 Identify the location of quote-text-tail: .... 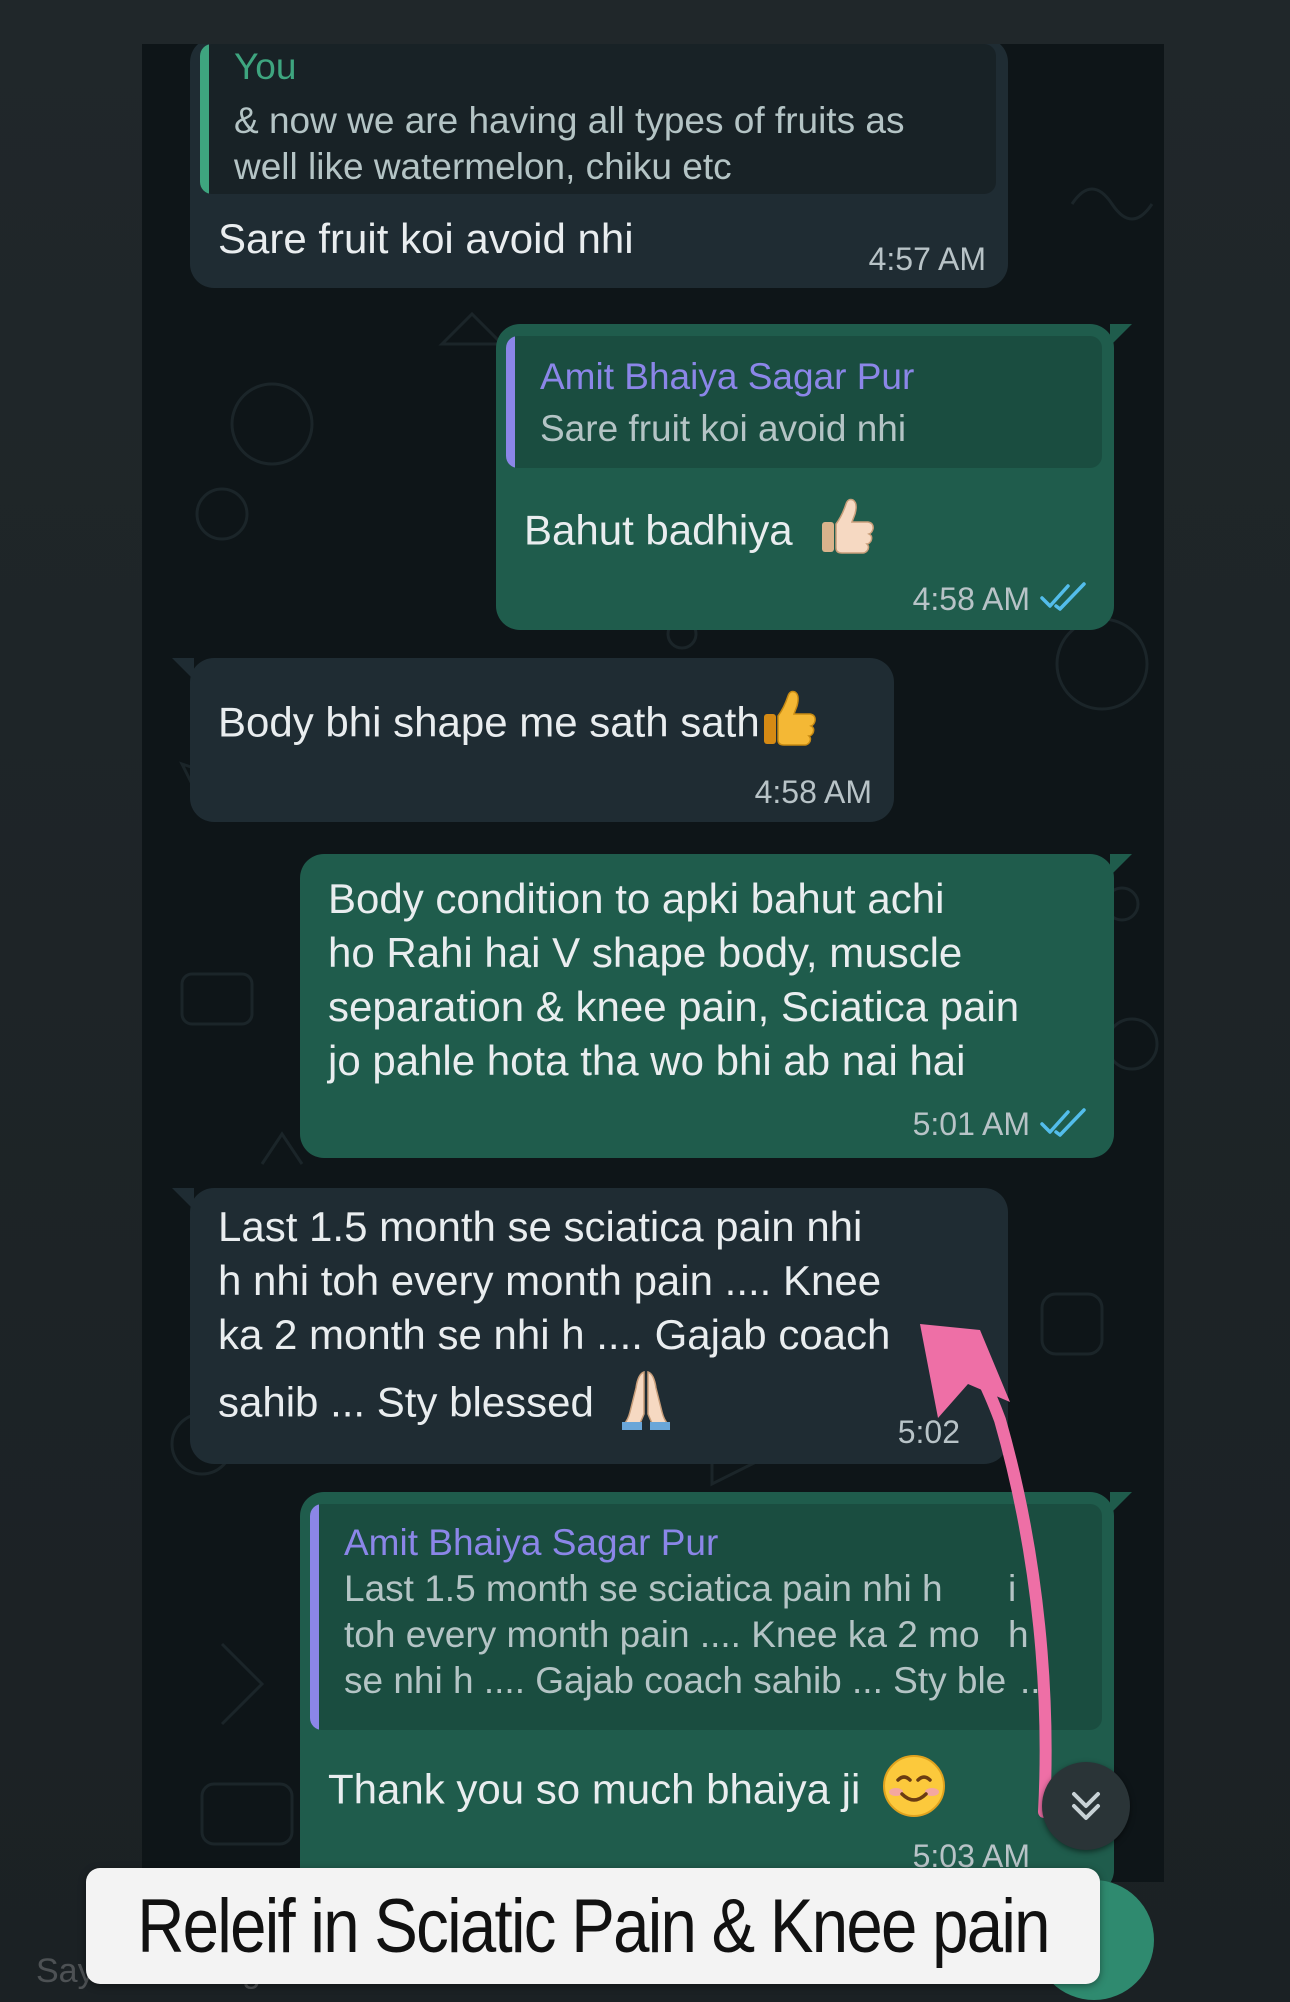
(1035, 1680).